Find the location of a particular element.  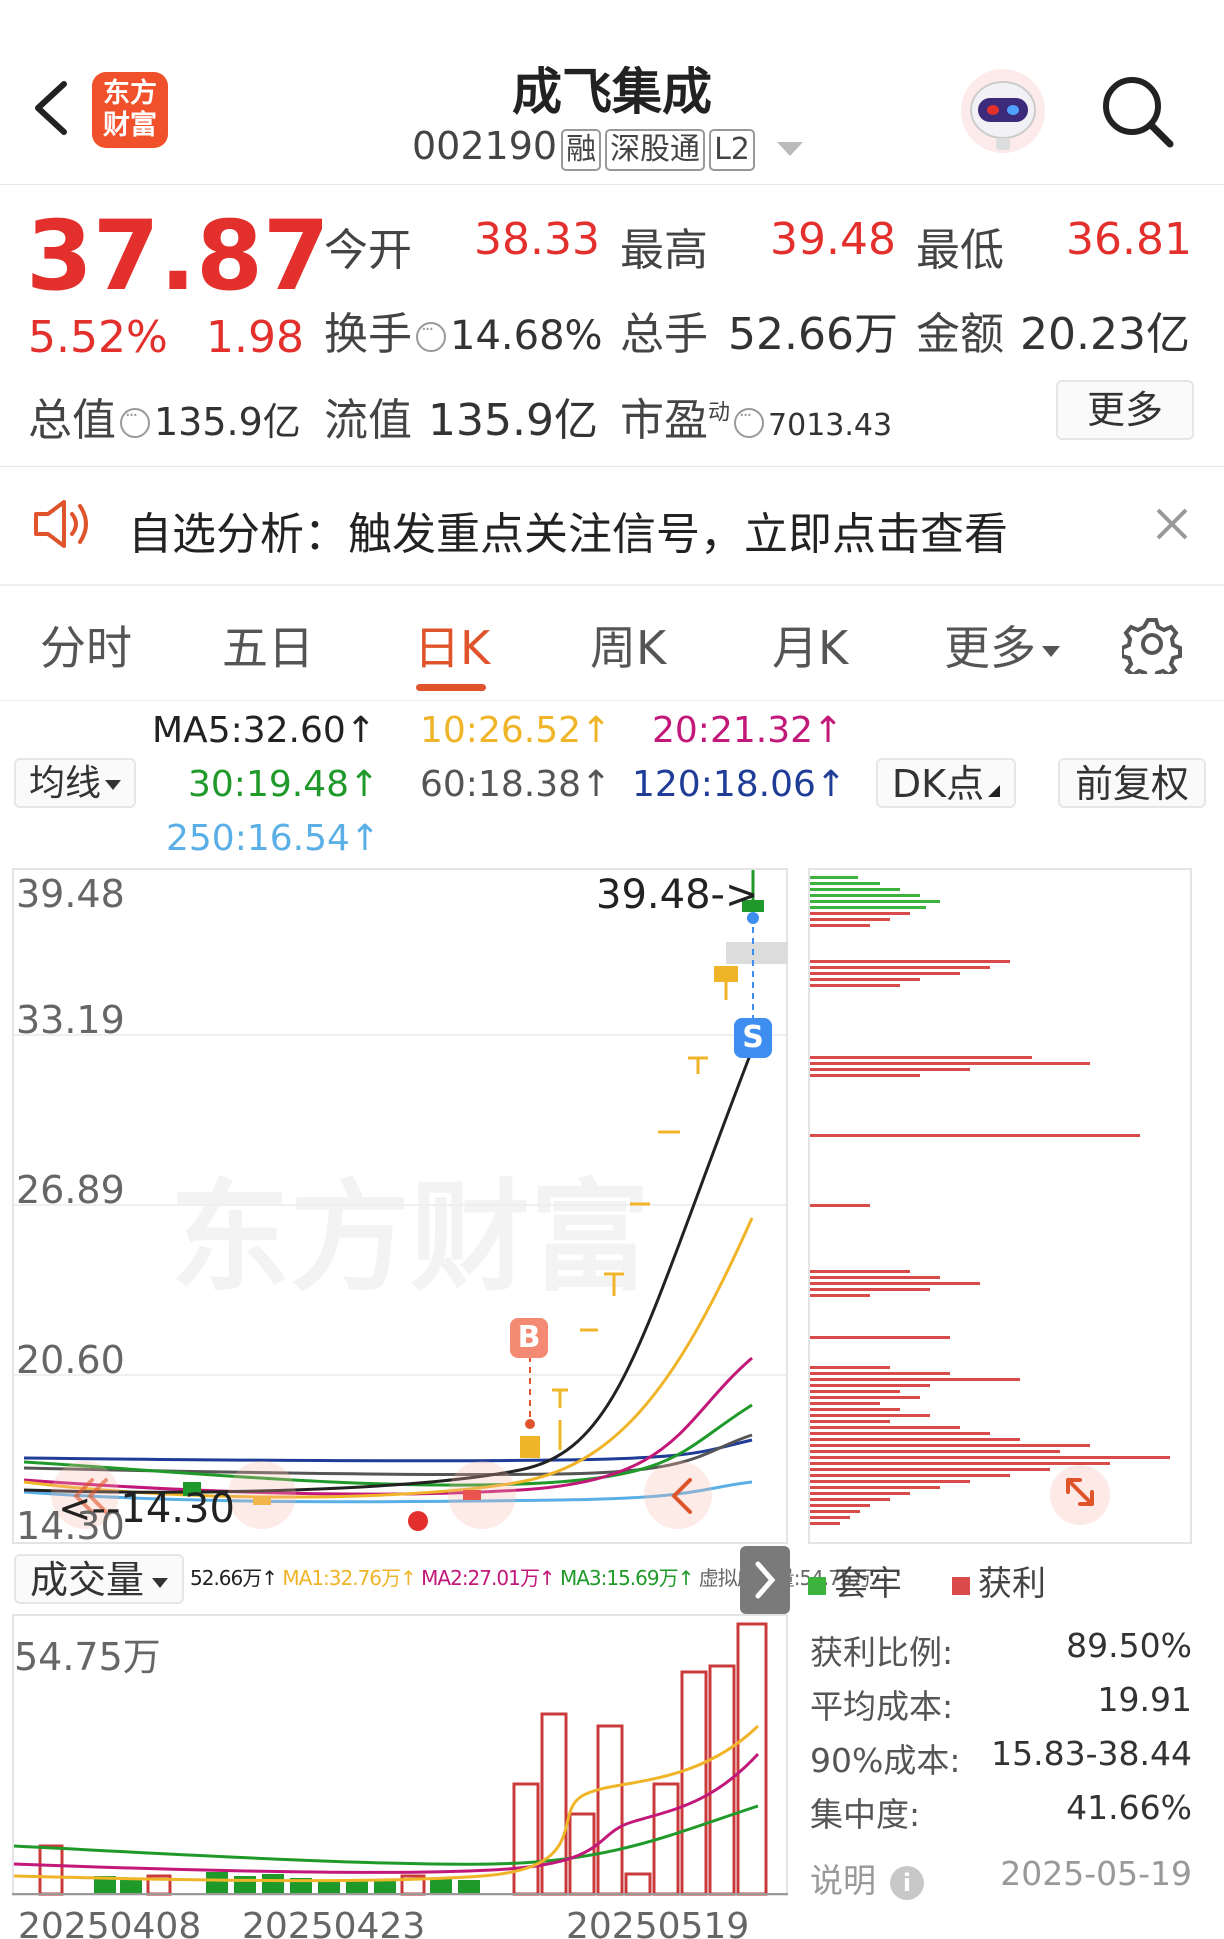

ma5-line is located at coordinates (388, 1271).